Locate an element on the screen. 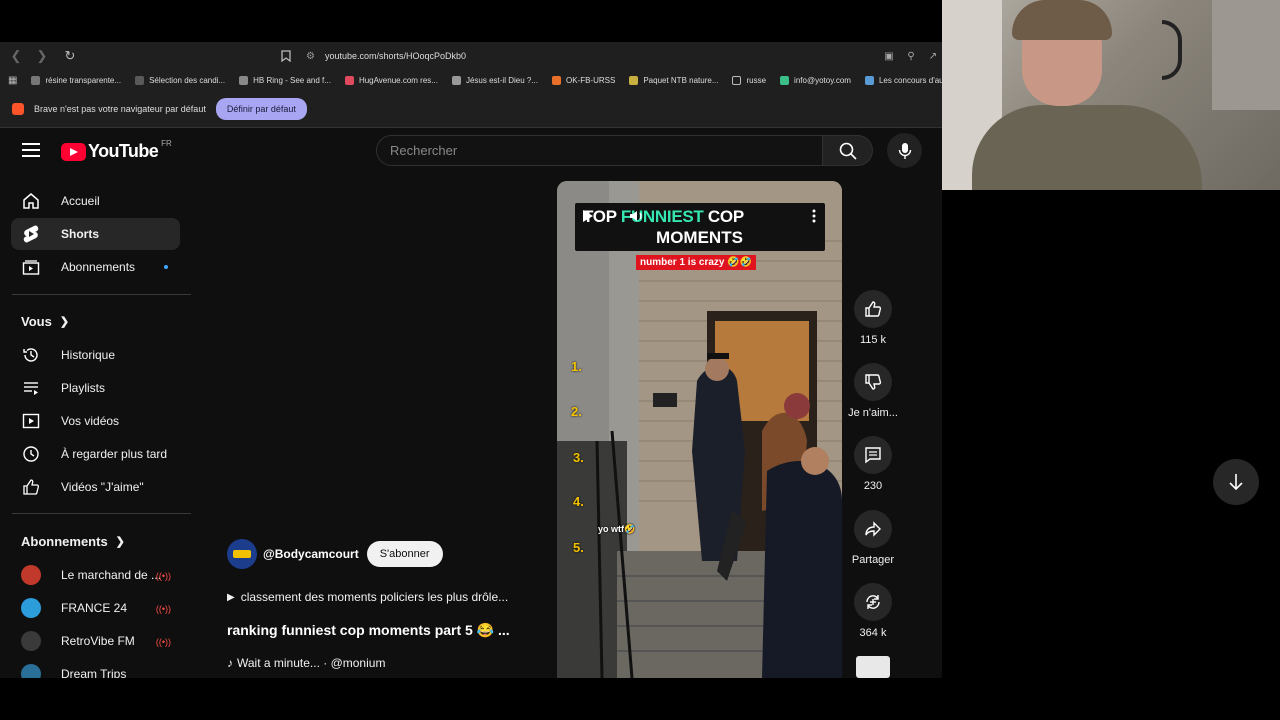  sidebar-item-subscriptions: Abonnements is located at coordinates (95, 267).